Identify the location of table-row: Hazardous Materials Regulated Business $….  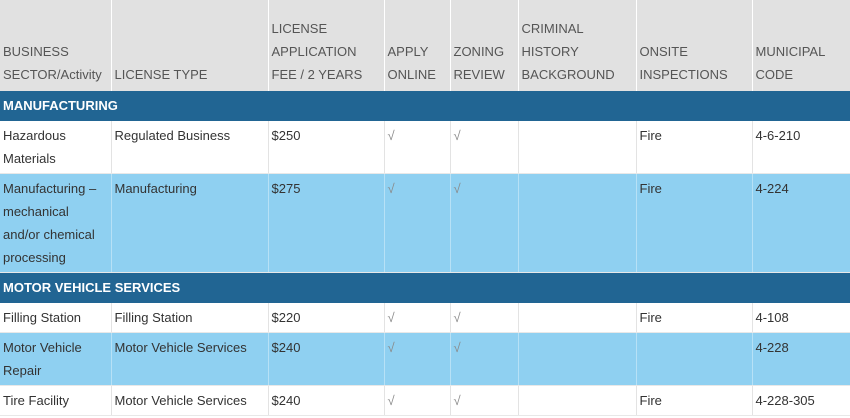
(425, 147).